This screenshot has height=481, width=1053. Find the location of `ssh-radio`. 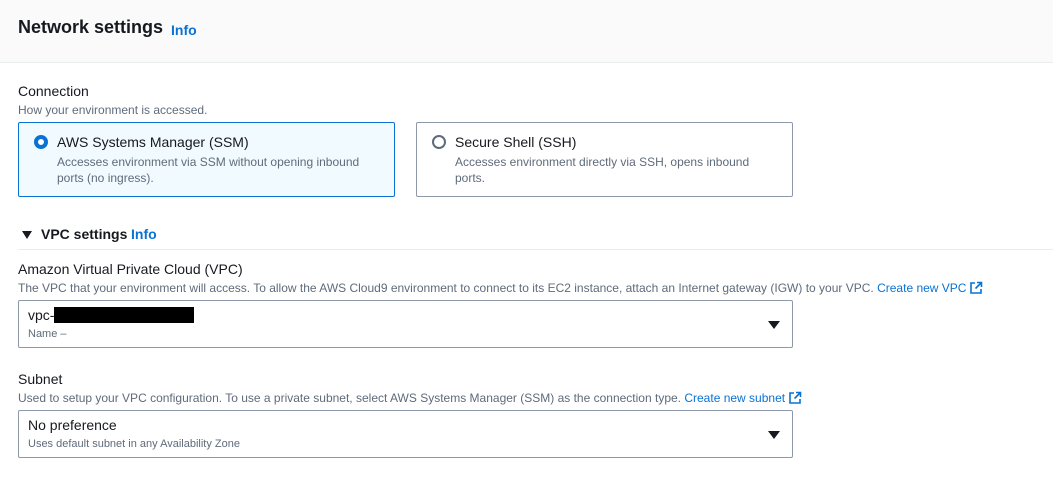

ssh-radio is located at coordinates (439, 142).